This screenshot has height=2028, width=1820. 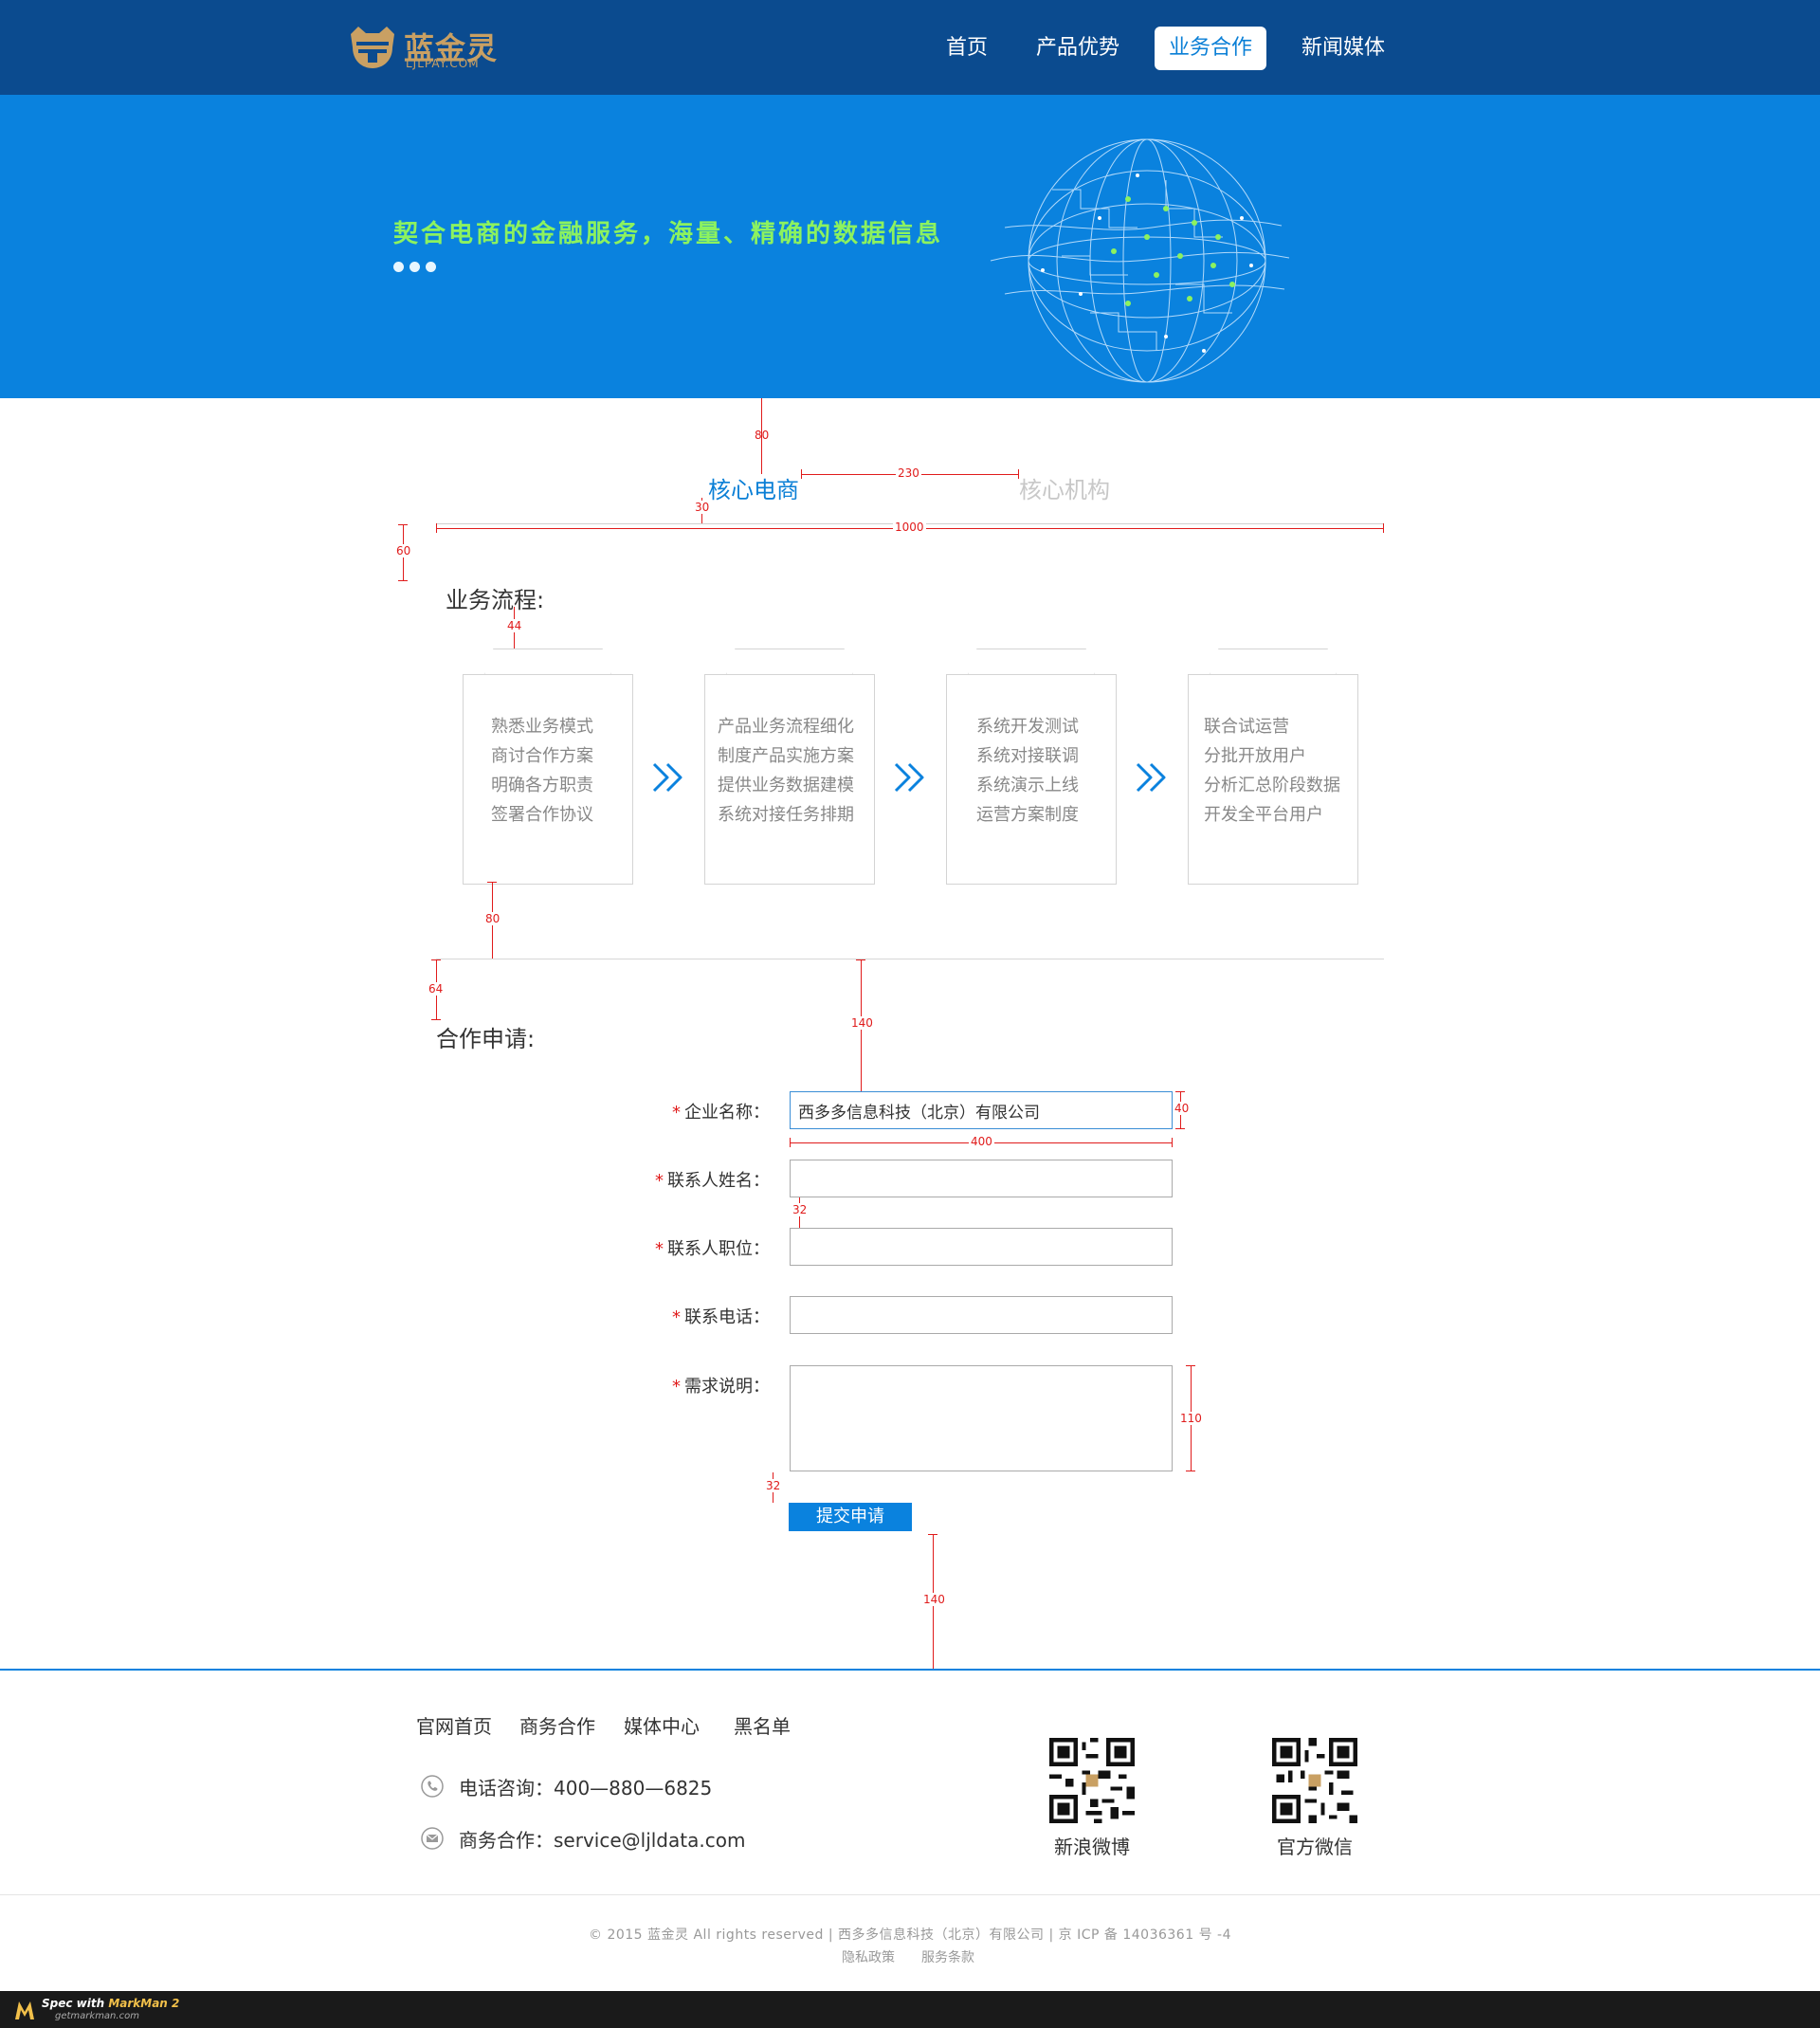 I want to click on logo-cat-icon, so click(x=372, y=47).